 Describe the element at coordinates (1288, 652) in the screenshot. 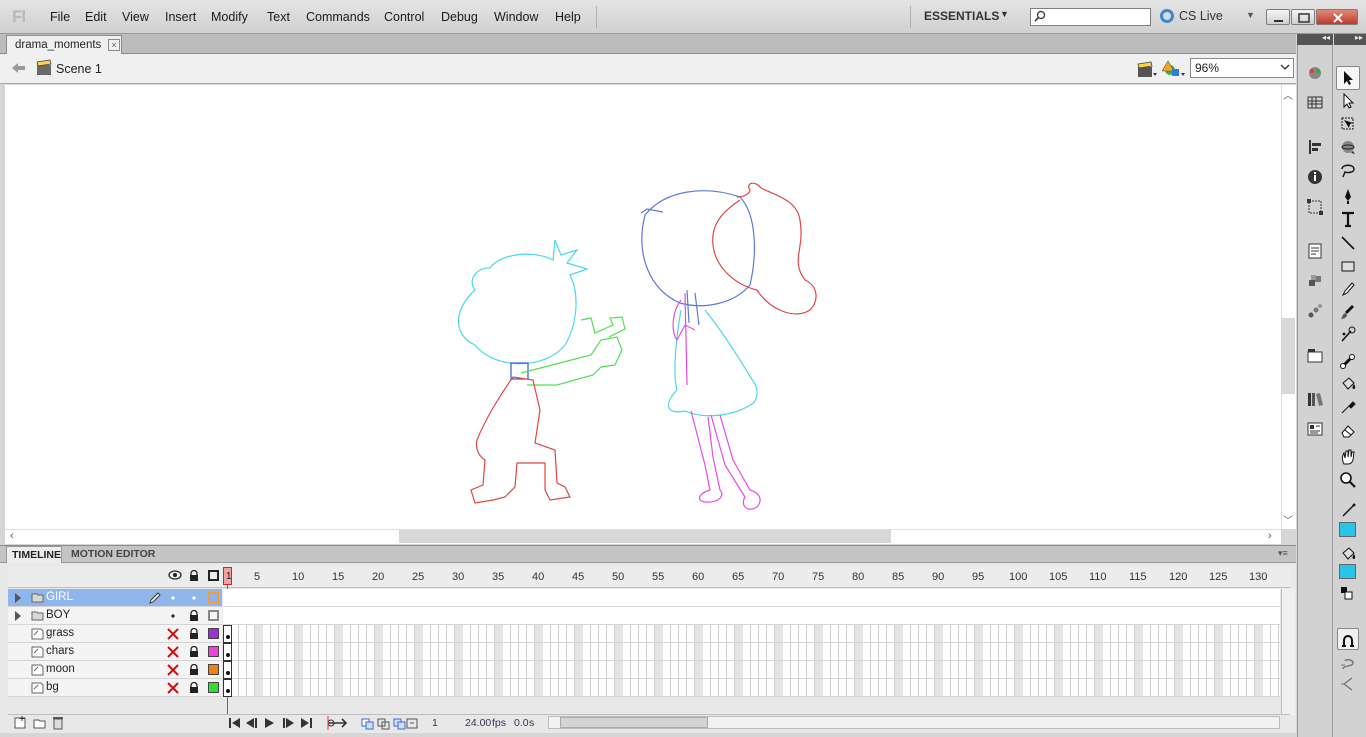

I see `timeline-vertical-scrollbar` at that location.